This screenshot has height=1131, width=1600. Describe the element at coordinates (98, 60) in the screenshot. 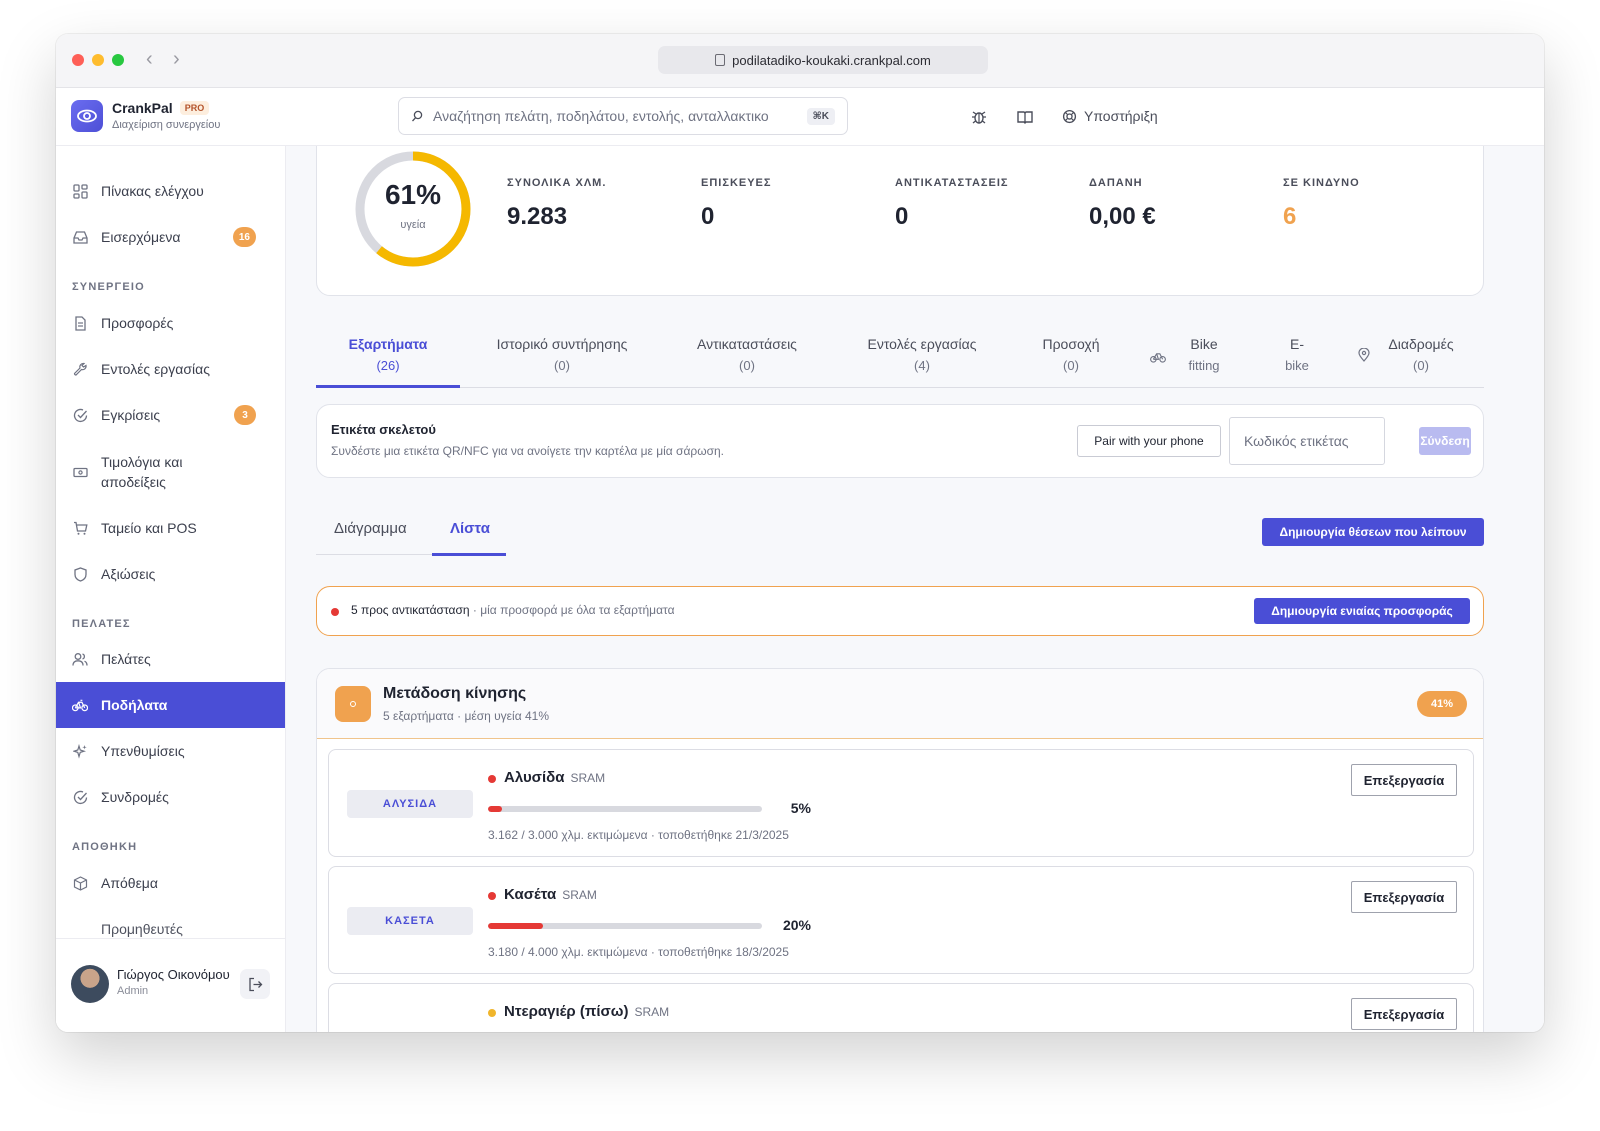

I see `minimize-window-button` at that location.